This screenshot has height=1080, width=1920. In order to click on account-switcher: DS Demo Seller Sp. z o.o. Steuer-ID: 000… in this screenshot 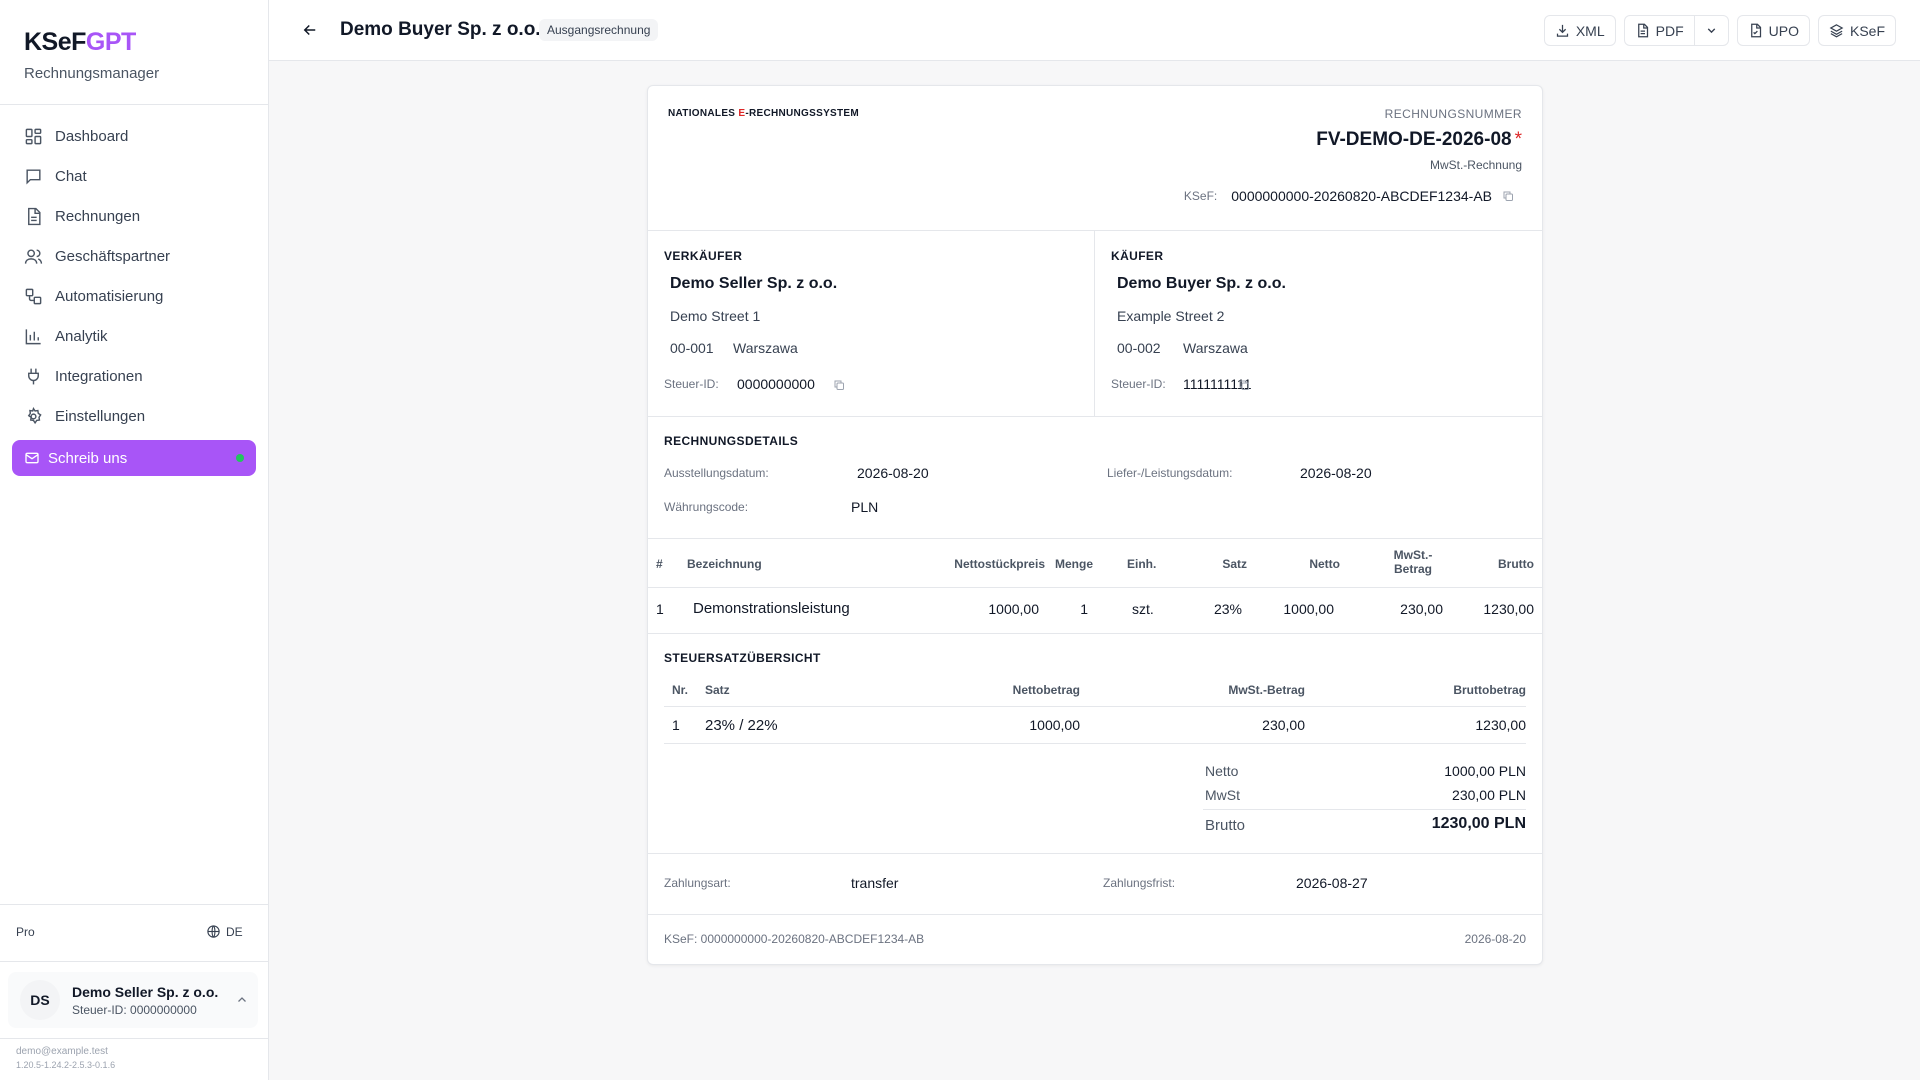, I will do `click(133, 1000)`.